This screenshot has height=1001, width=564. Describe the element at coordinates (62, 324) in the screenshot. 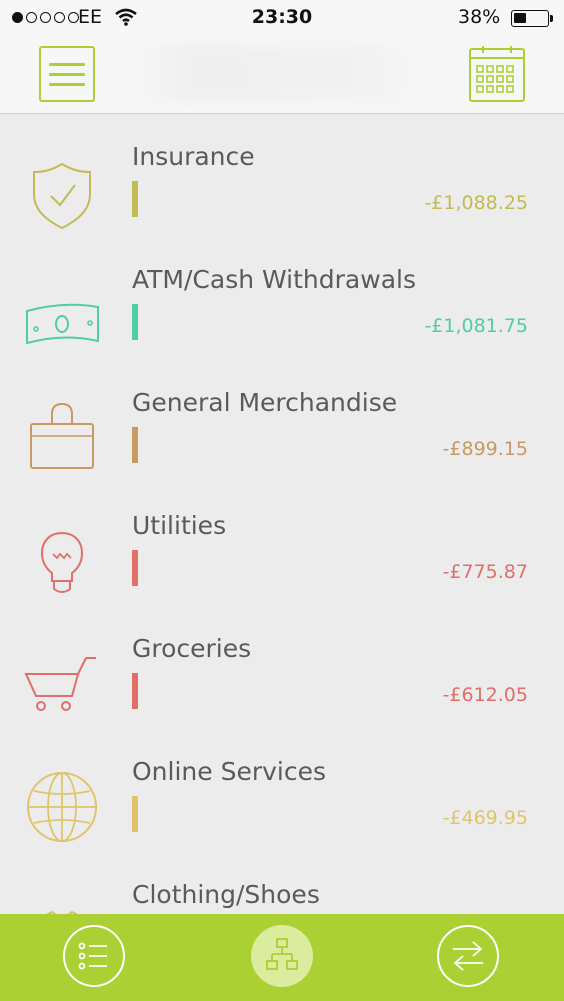

I see `banknote-icon` at that location.